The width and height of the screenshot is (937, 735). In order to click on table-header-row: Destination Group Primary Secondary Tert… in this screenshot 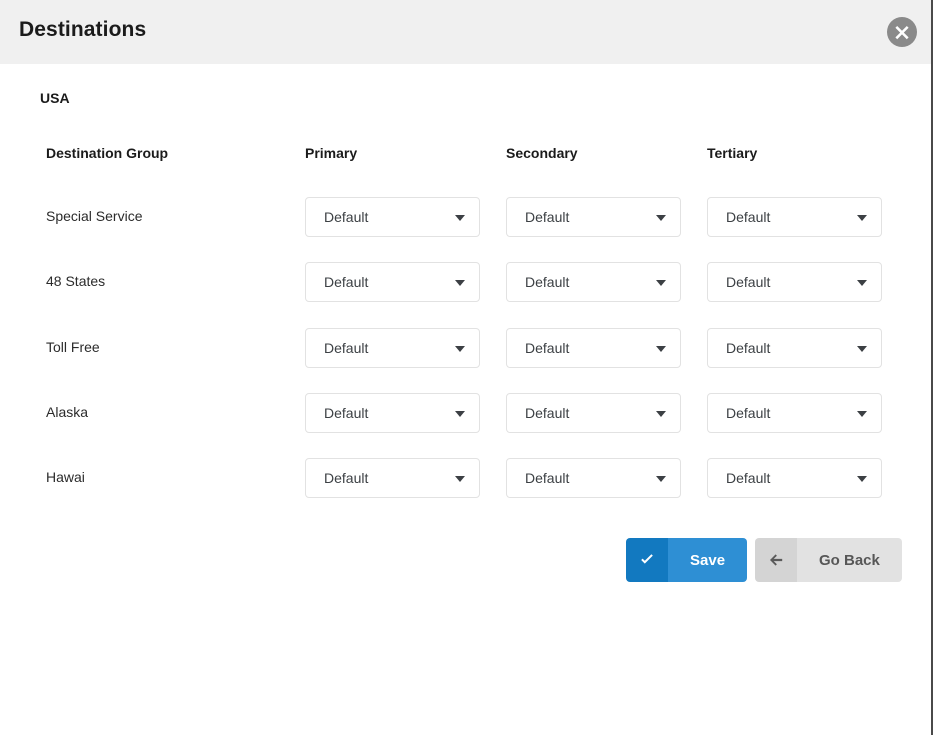, I will do `click(465, 157)`.